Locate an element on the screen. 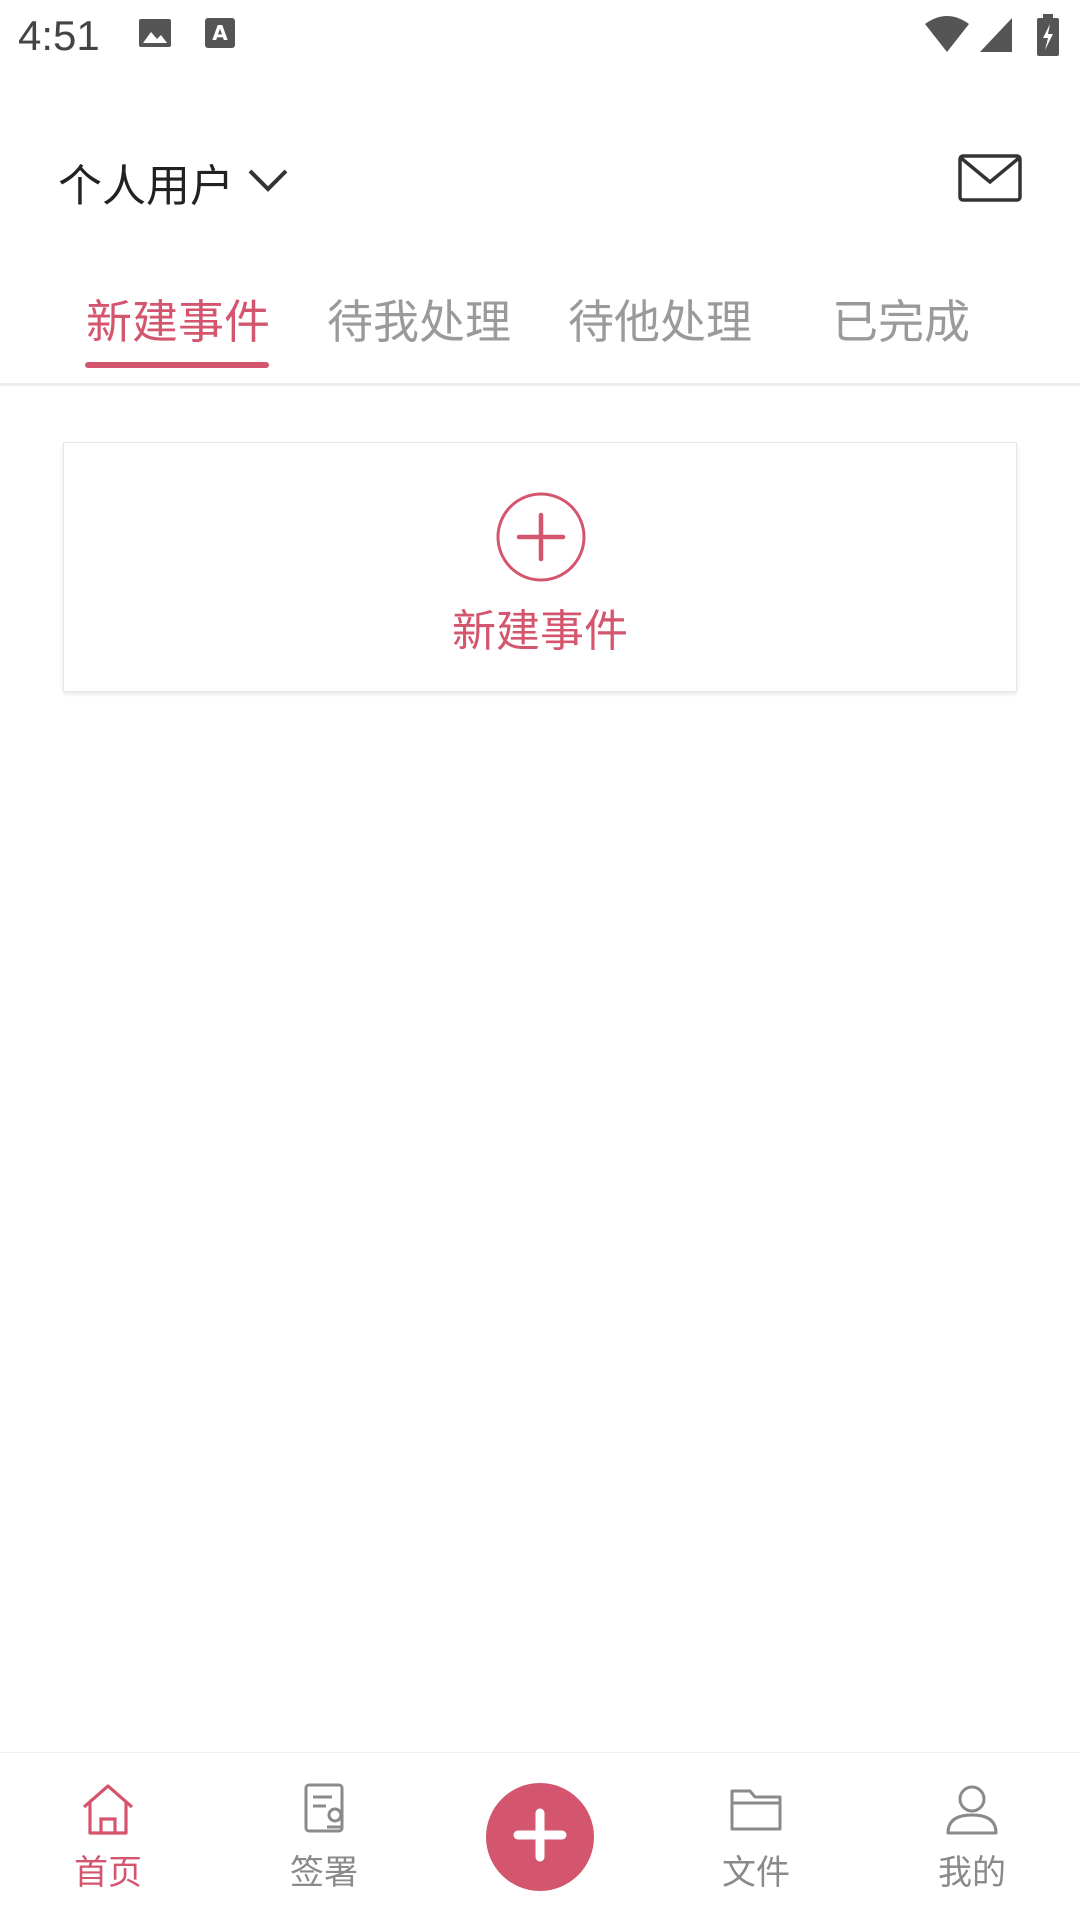  nav-home-label: 首页 is located at coordinates (108, 1873).